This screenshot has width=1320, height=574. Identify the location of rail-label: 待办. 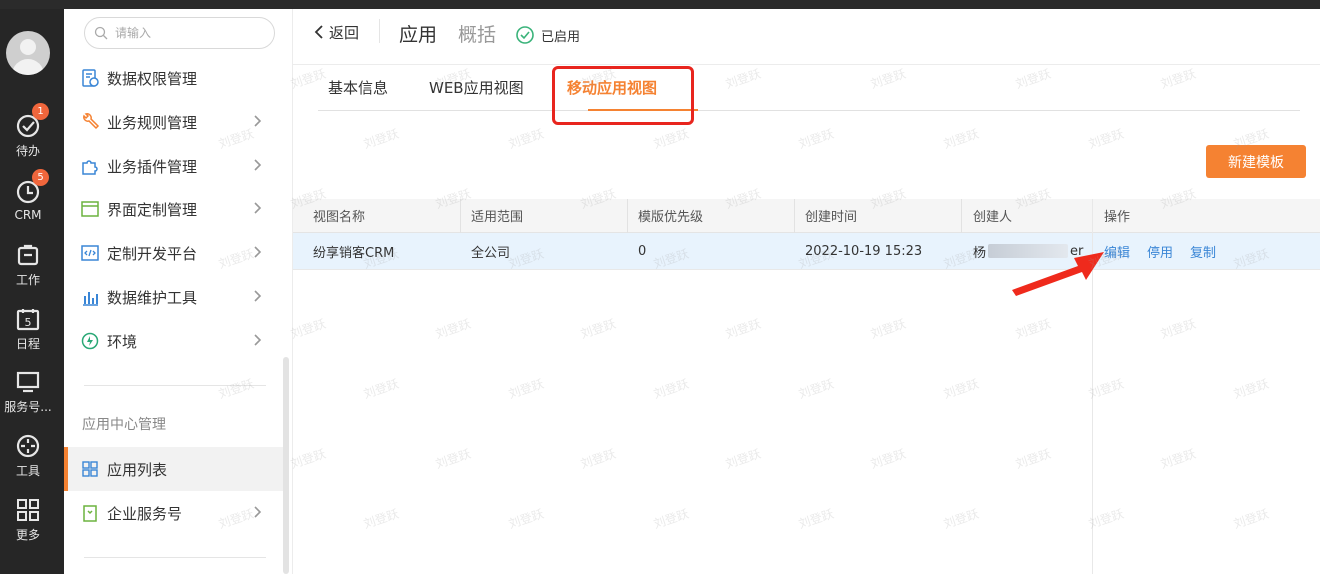
(27, 151).